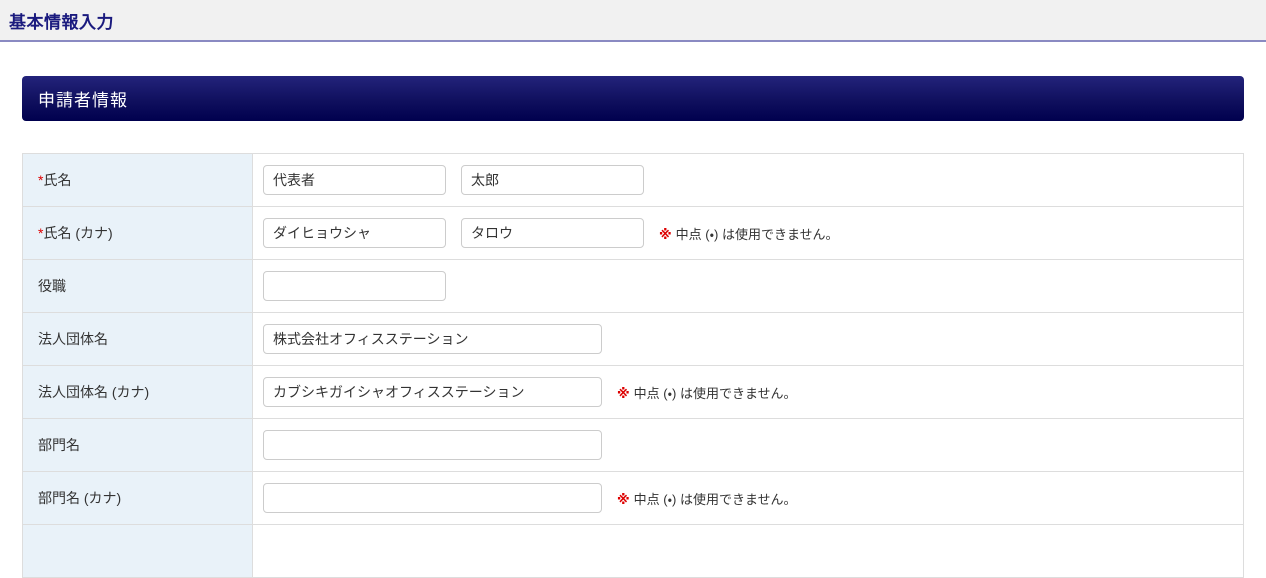  I want to click on field-label-company-name-kana: 法人団体名 (カナ), so click(137, 392).